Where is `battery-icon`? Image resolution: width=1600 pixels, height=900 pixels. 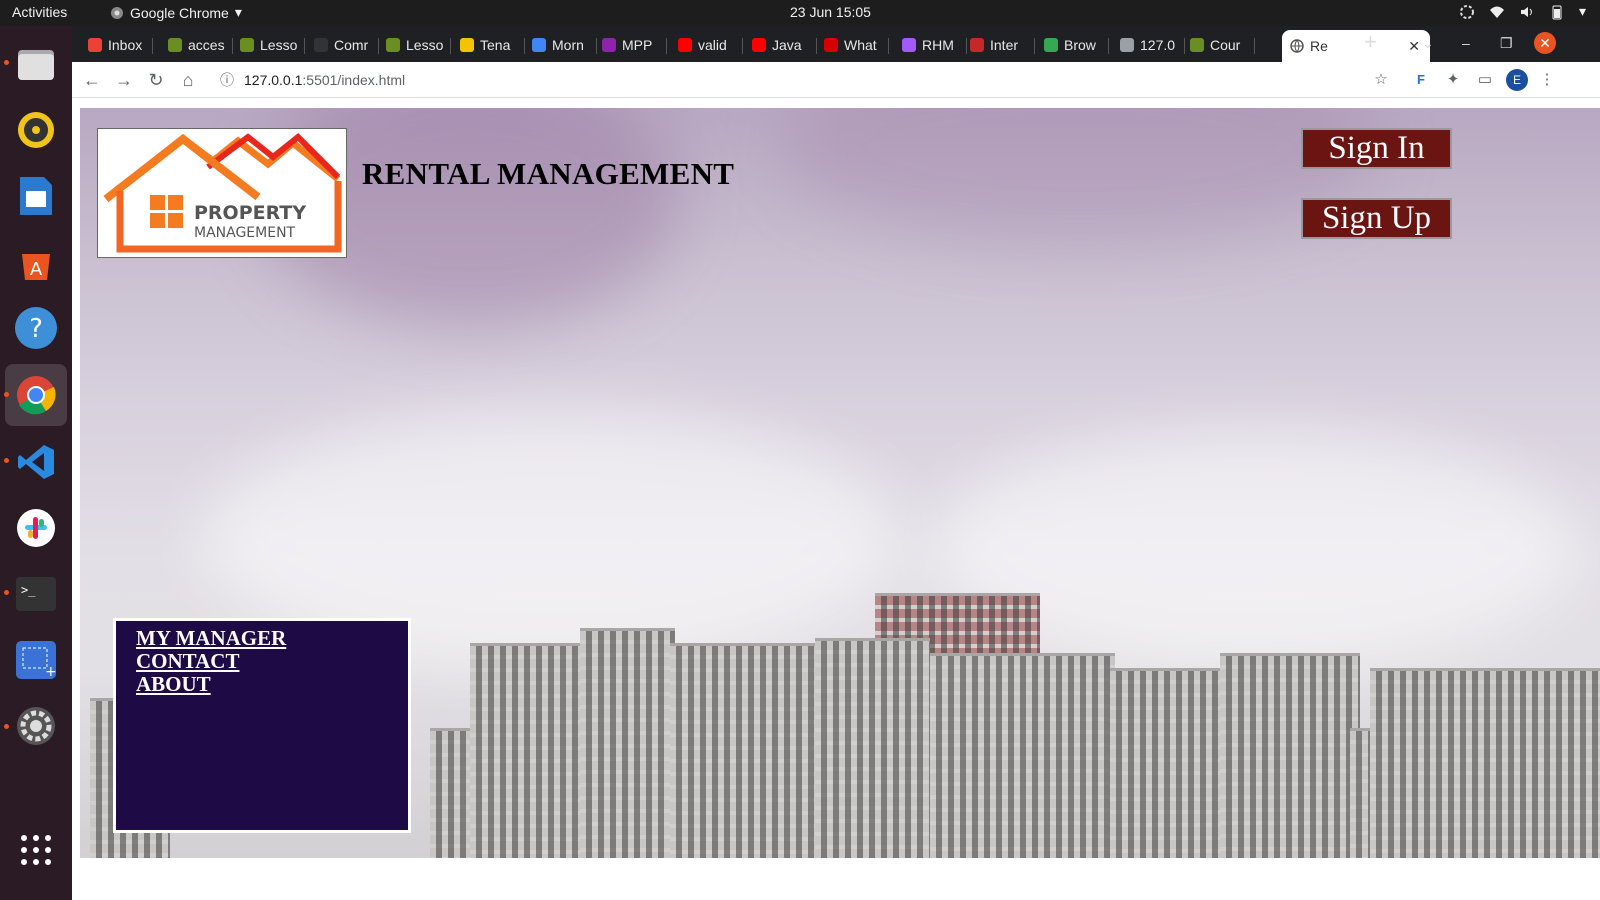 battery-icon is located at coordinates (1557, 12).